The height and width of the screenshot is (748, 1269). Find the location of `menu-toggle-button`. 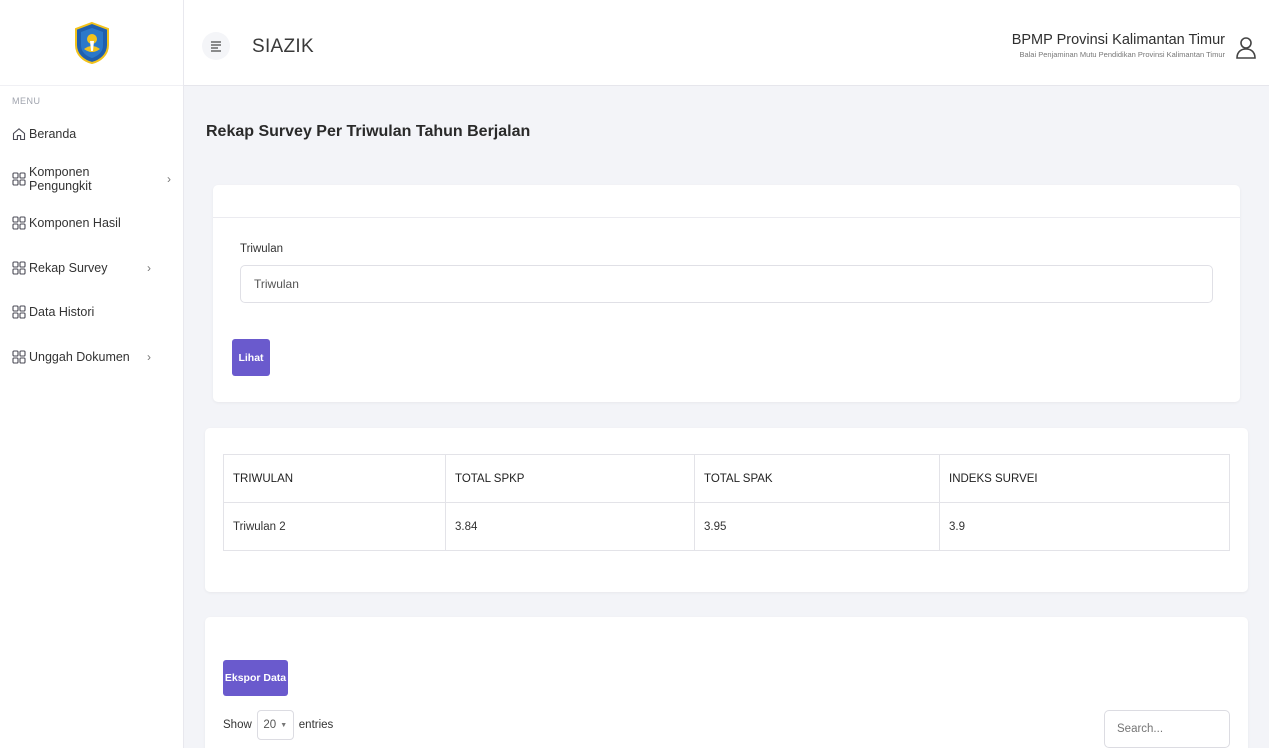

menu-toggle-button is located at coordinates (216, 46).